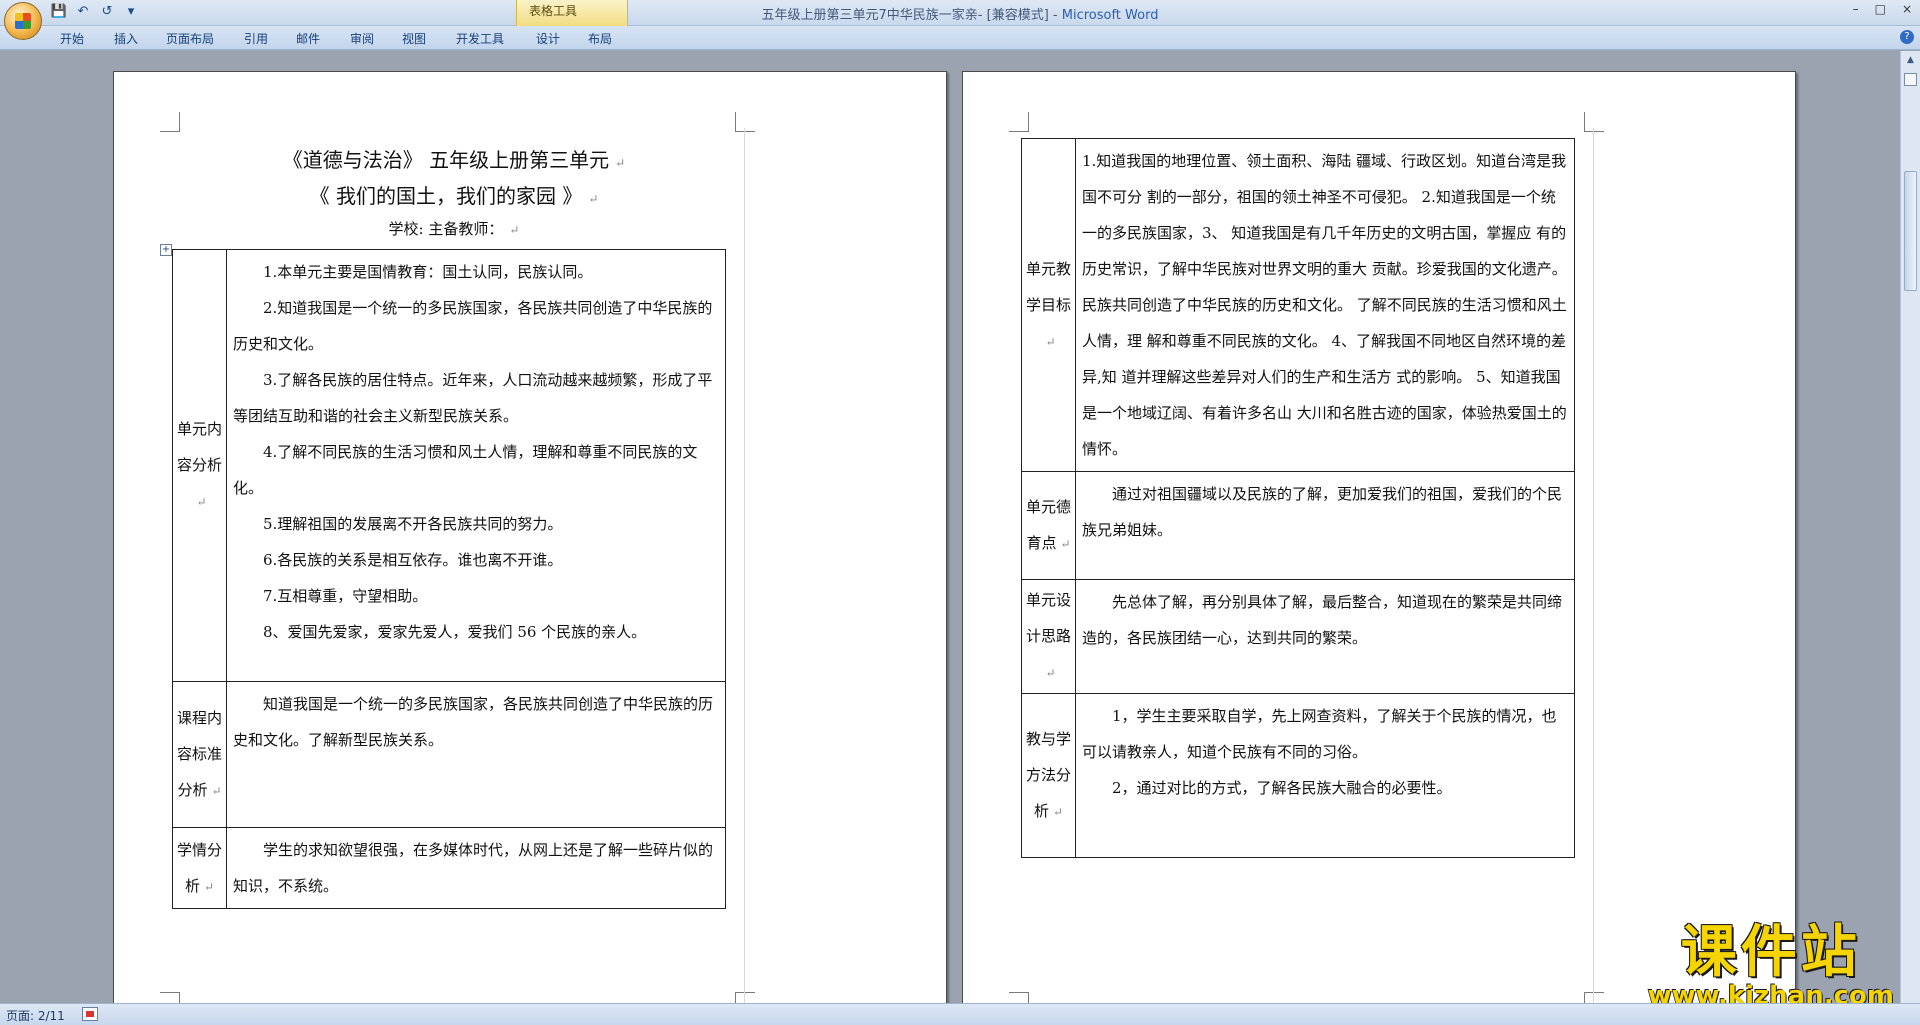 This screenshot has width=1920, height=1025. I want to click on scroll-up-icon: ▲, so click(1910, 61).